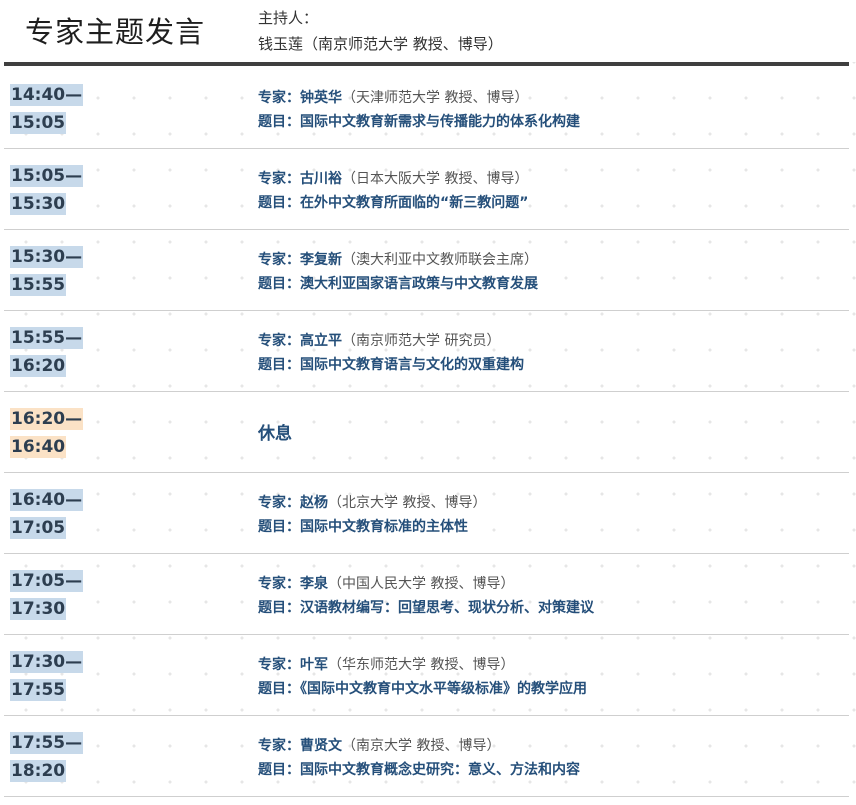  Describe the element at coordinates (421, 746) in the screenshot. I see `expert-affiliation: （南京大学 教授、博导）` at that location.